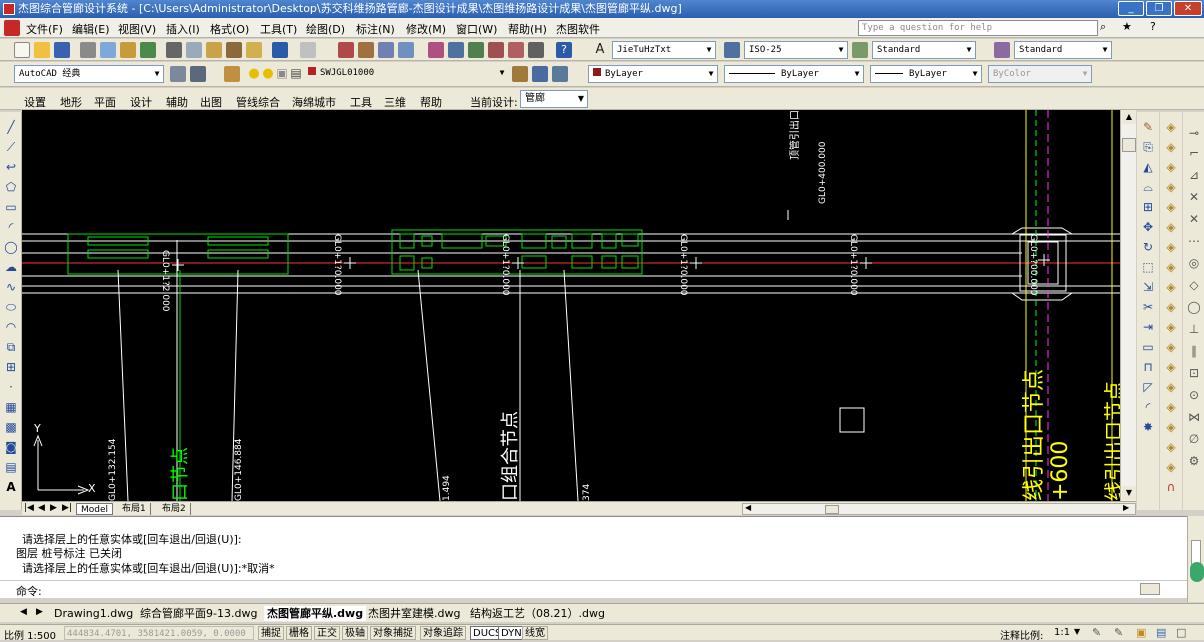  Describe the element at coordinates (11, 267) in the screenshot. I see `revcloud-icon: ☁` at that location.